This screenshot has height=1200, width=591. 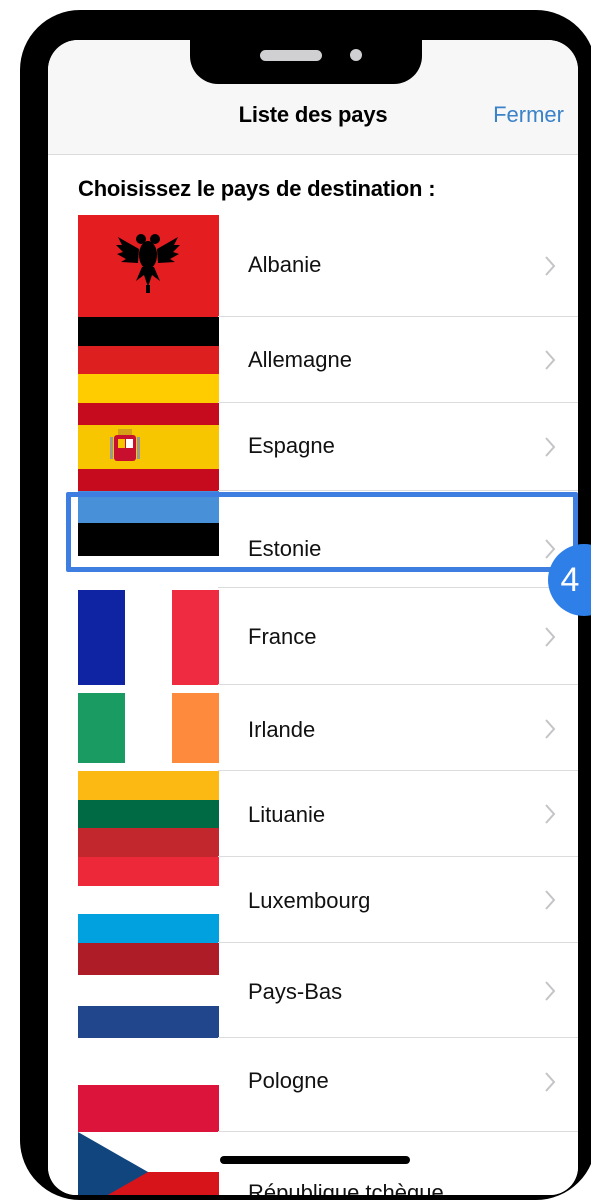 I want to click on close-button: Fermer, so click(x=528, y=115).